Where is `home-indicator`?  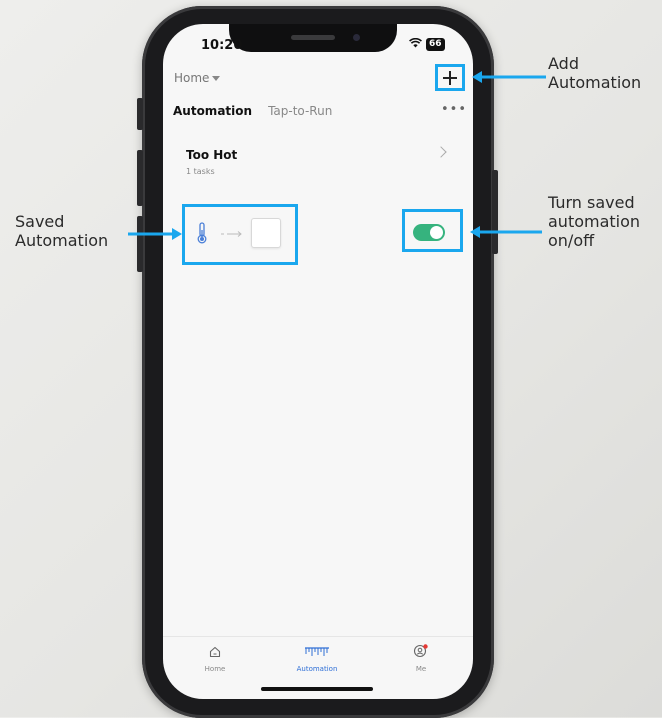
home-indicator is located at coordinates (317, 689).